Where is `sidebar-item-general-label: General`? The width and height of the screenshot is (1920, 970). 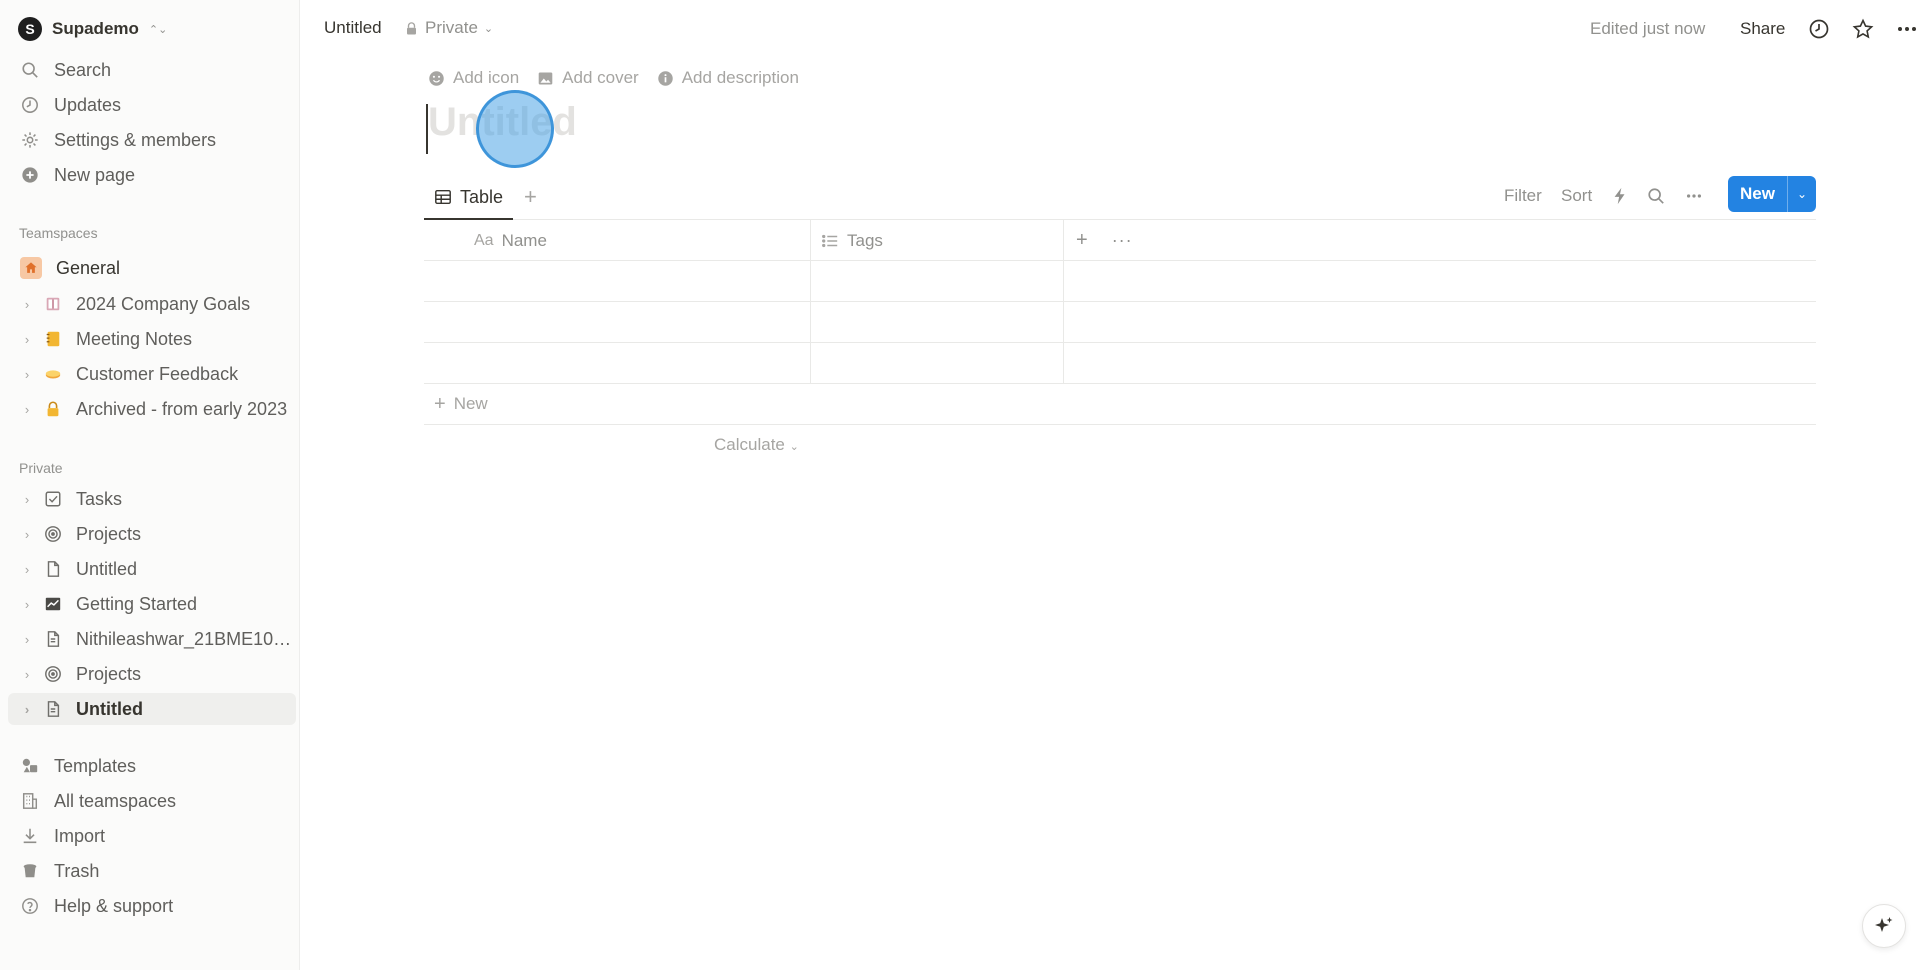 sidebar-item-general-label: General is located at coordinates (88, 267).